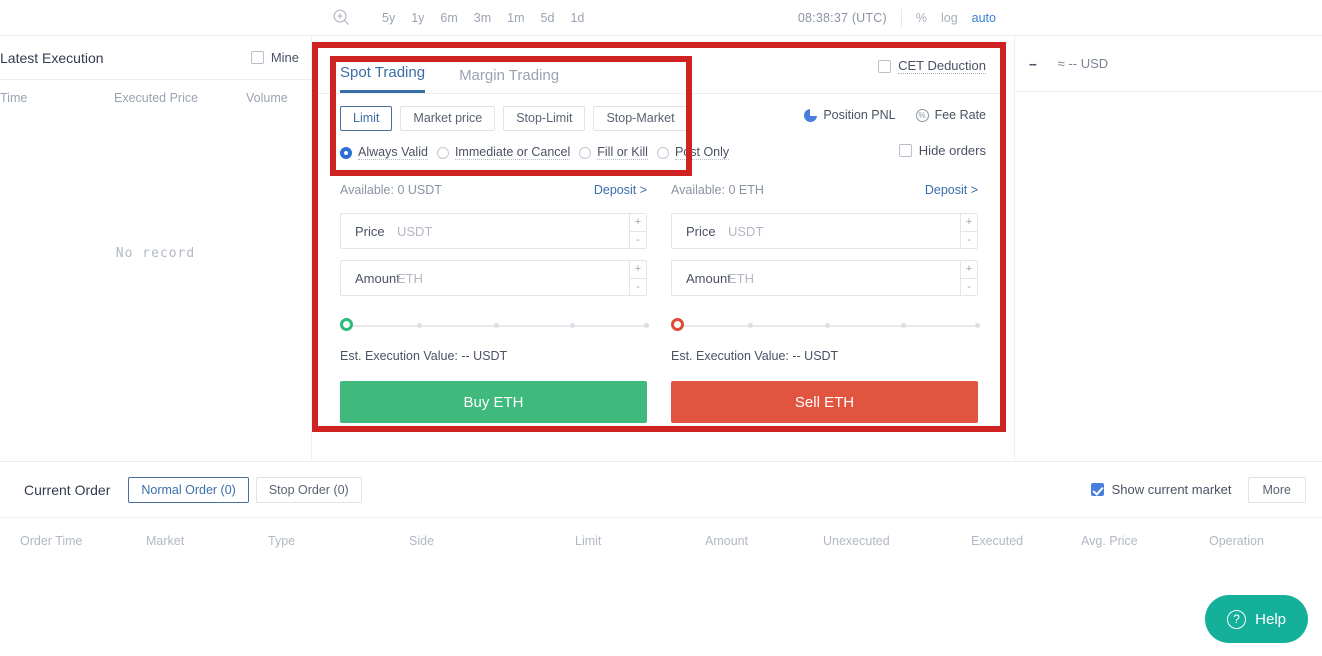  I want to click on sell-available: Available: 0 ETH, so click(717, 190).